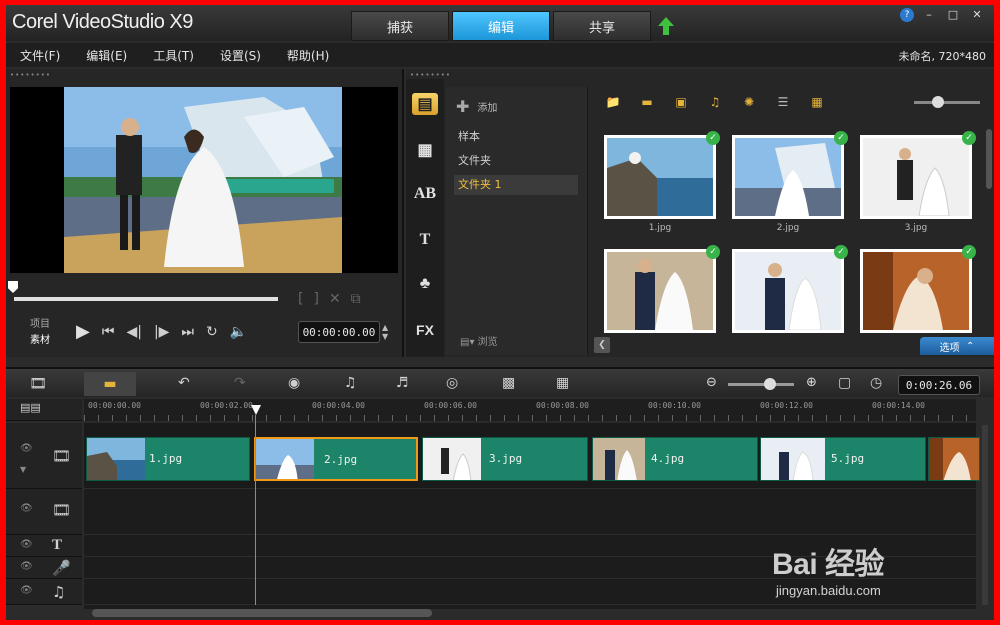  I want to click on close-icon: ✕, so click(977, 15).